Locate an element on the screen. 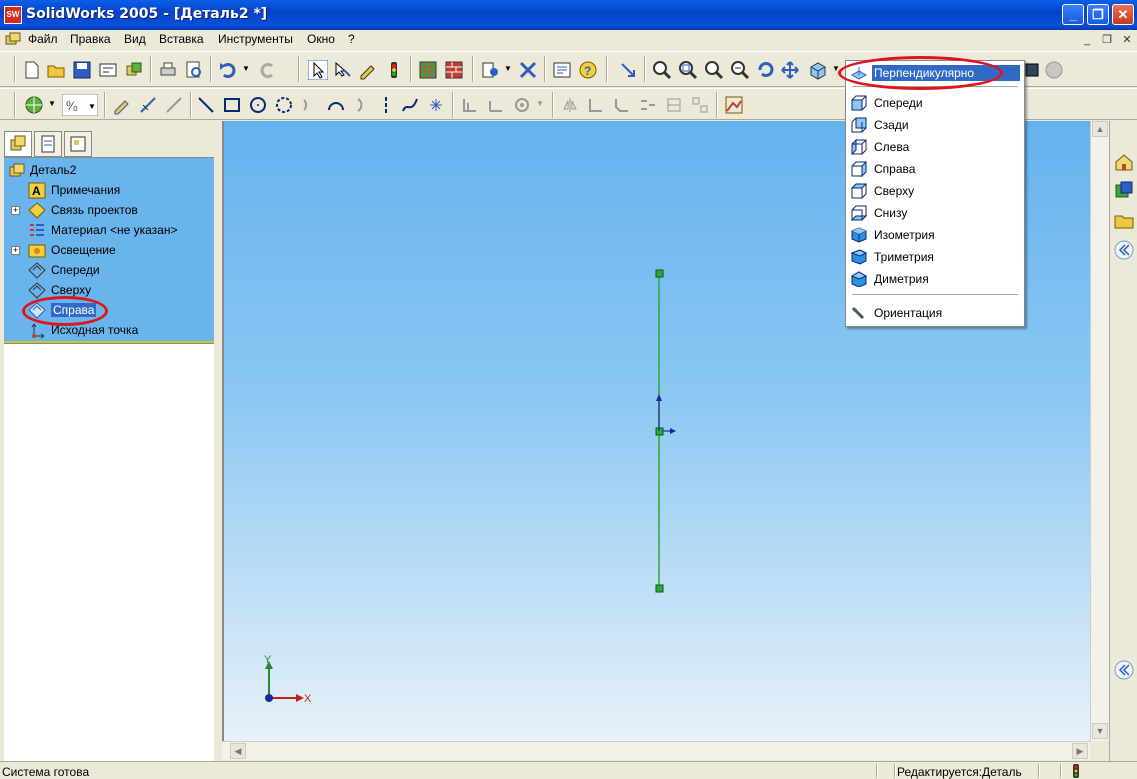  tree-root: Деталь2 is located at coordinates (109, 170).